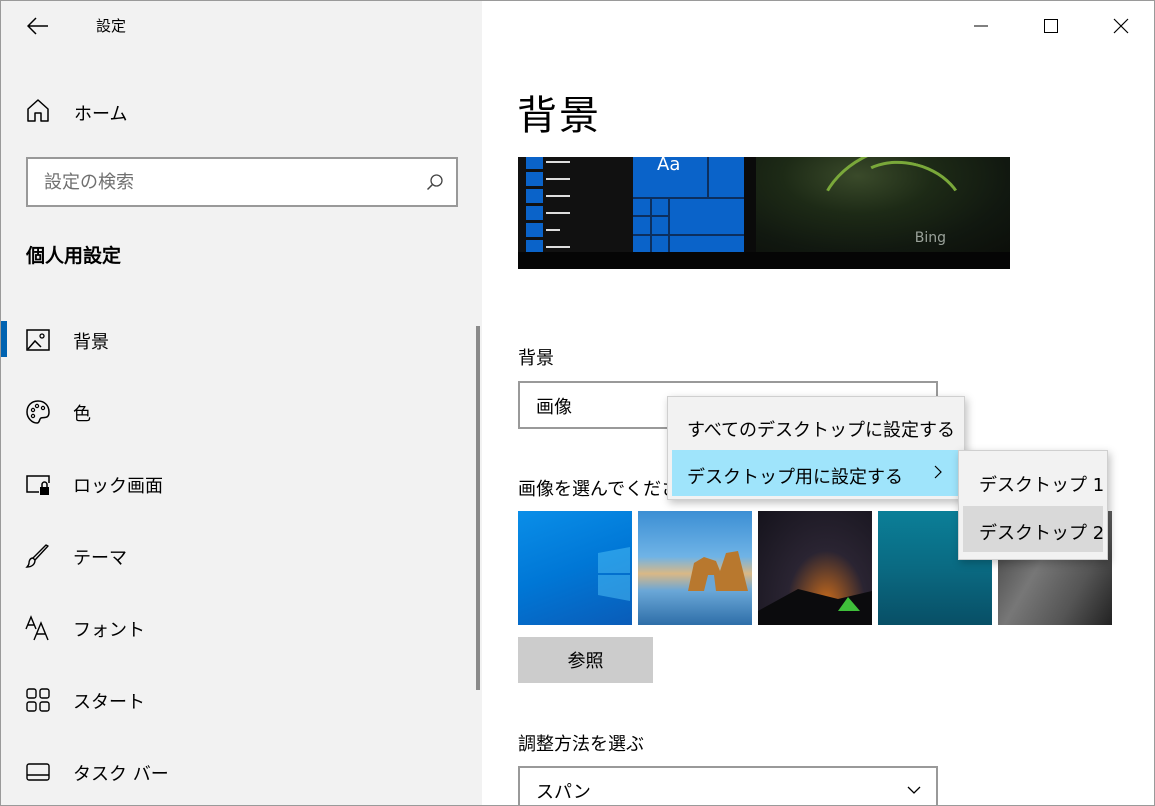 The width and height of the screenshot is (1155, 806). Describe the element at coordinates (91, 342) in the screenshot. I see `sidebar-item-label: 背景` at that location.